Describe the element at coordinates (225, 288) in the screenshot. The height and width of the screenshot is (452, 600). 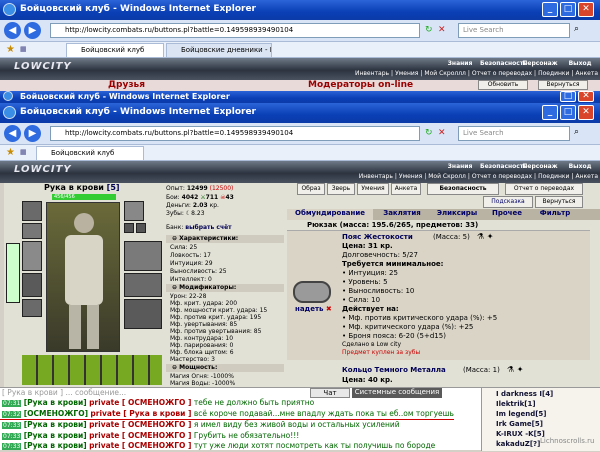
I see `mods-header: ⊖ Модификаторы:` at that location.